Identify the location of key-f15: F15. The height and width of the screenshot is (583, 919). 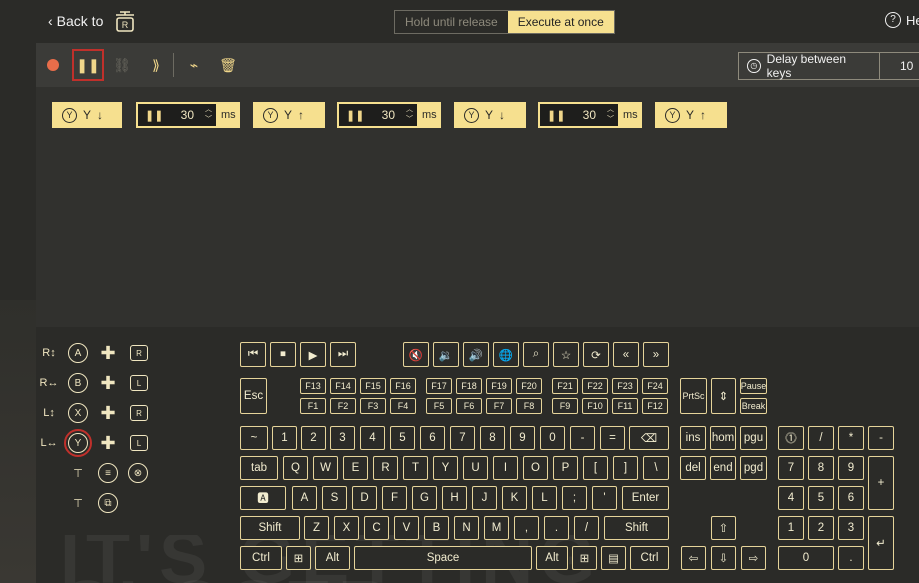
(373, 386).